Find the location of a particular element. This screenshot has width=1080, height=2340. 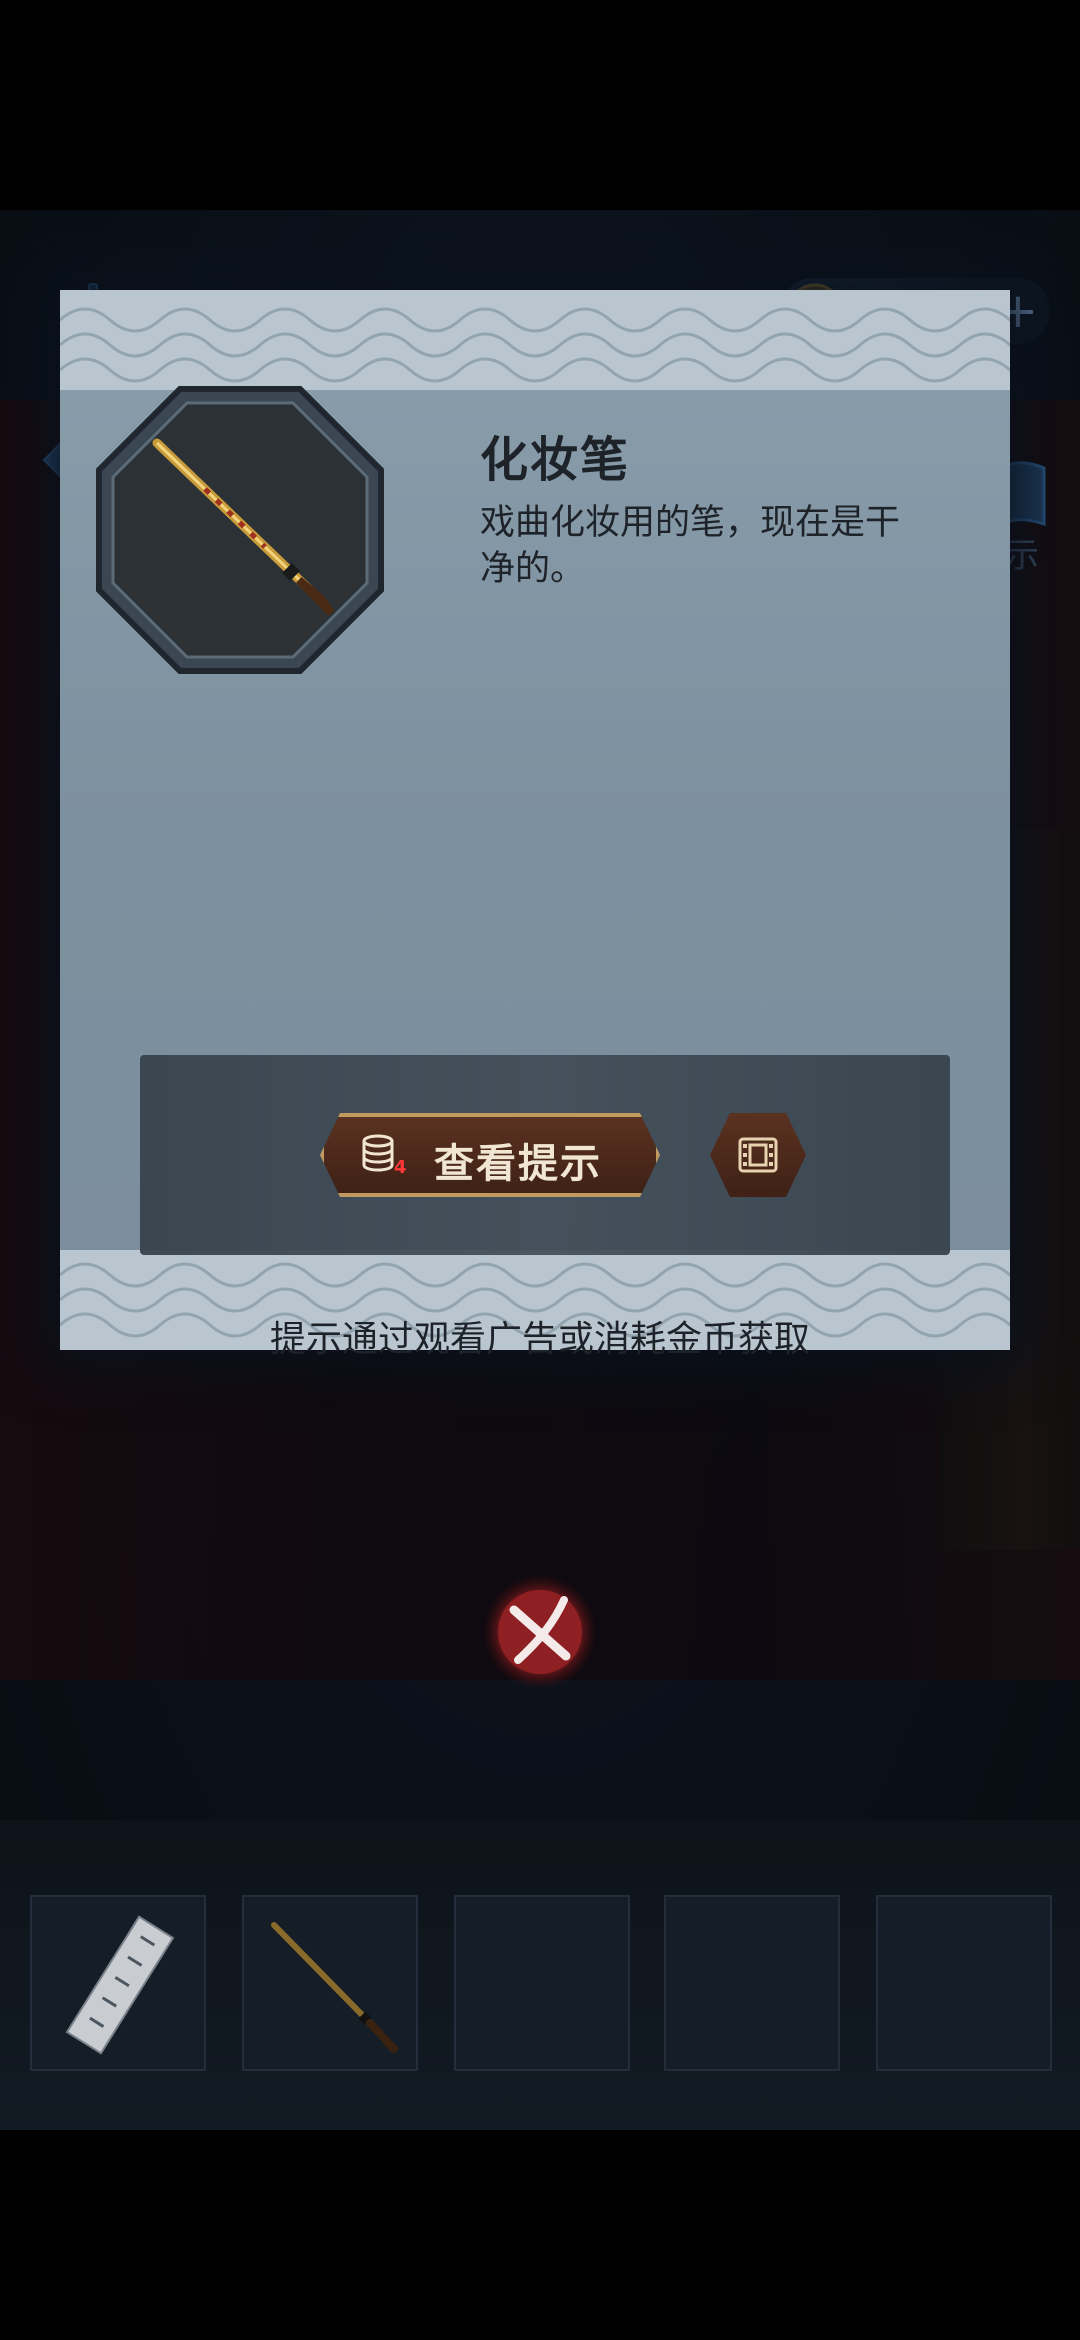

view-hint-label: 查看提示 is located at coordinates (518, 1164).